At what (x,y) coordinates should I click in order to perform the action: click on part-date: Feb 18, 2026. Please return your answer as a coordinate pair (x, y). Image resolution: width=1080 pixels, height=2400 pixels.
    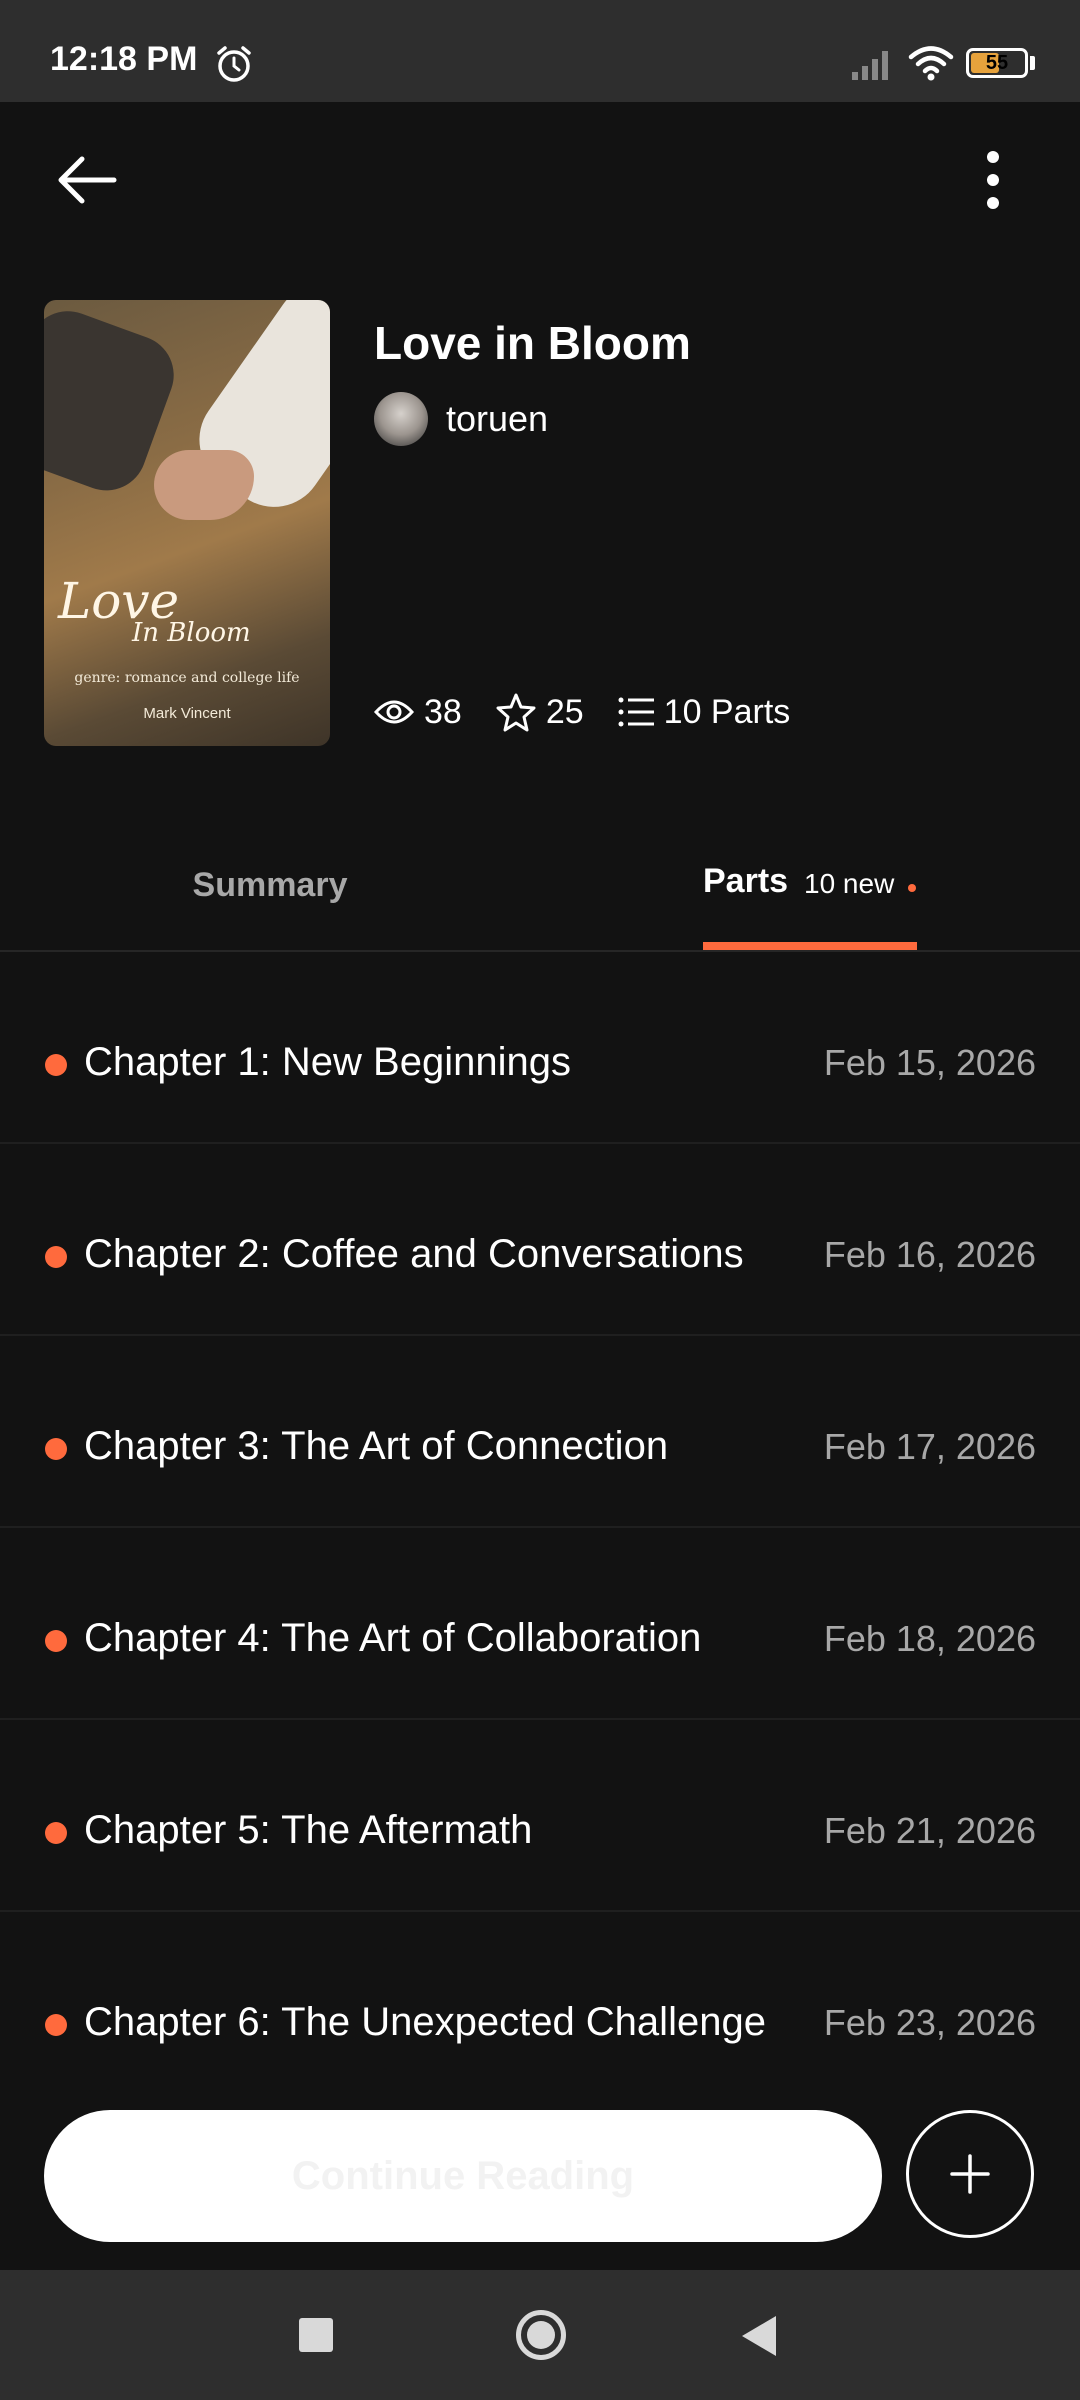
    Looking at the image, I should click on (929, 1638).